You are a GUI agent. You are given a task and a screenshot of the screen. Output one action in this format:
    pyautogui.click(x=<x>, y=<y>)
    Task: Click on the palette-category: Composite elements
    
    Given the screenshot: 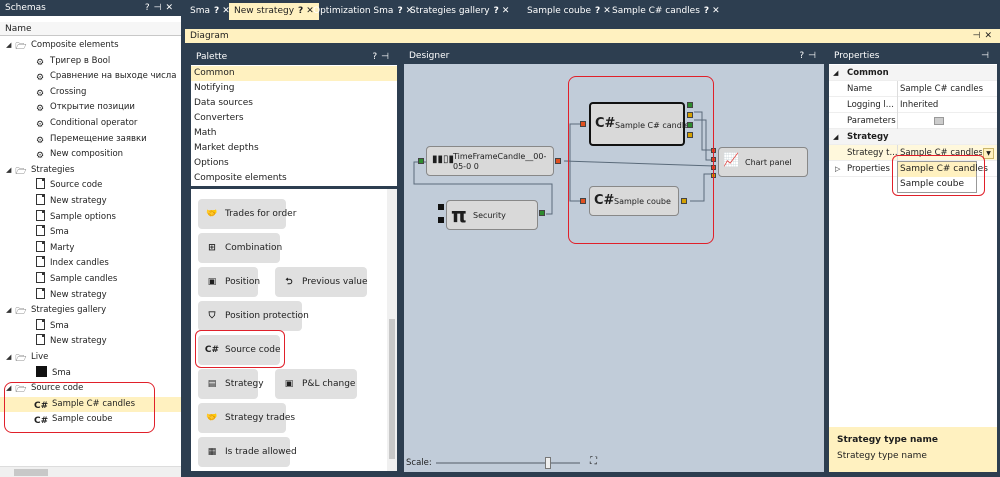 What is the action you would take?
    pyautogui.click(x=294, y=178)
    